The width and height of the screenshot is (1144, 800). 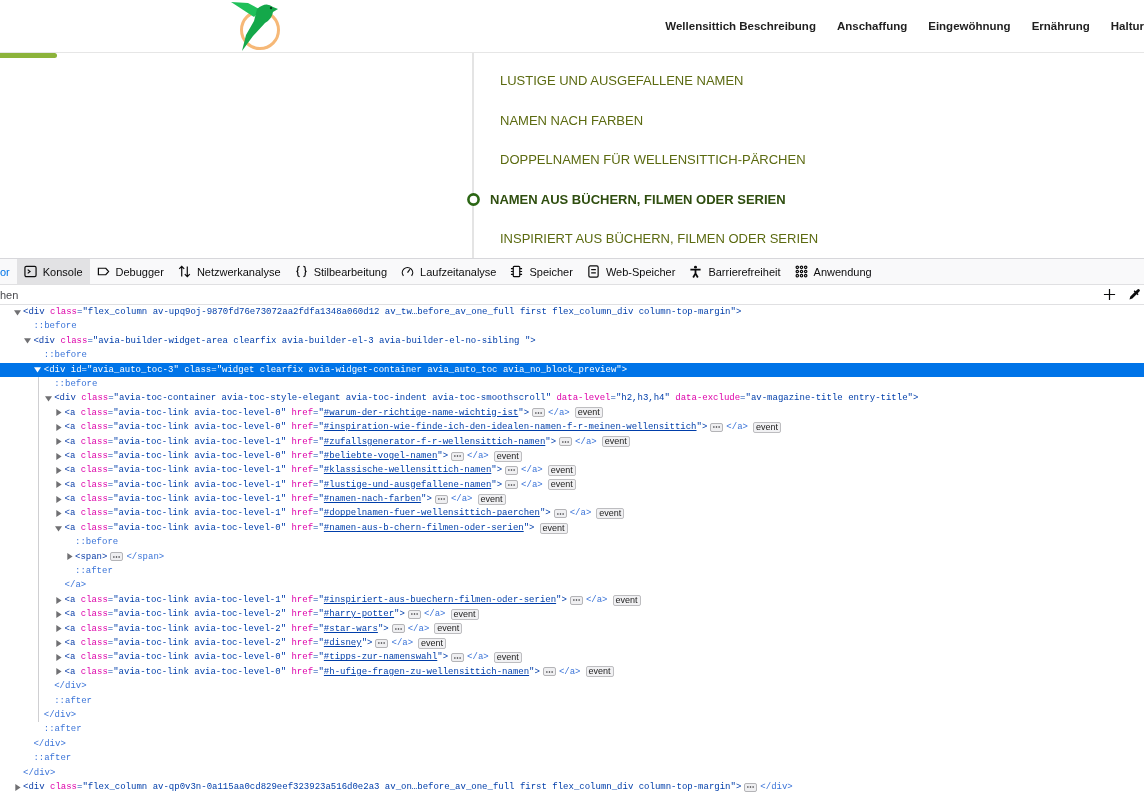 What do you see at coordinates (440, 600) in the screenshot?
I see `href-link: #inspiriert-aus-buechern-filmen-oder-serien` at bounding box center [440, 600].